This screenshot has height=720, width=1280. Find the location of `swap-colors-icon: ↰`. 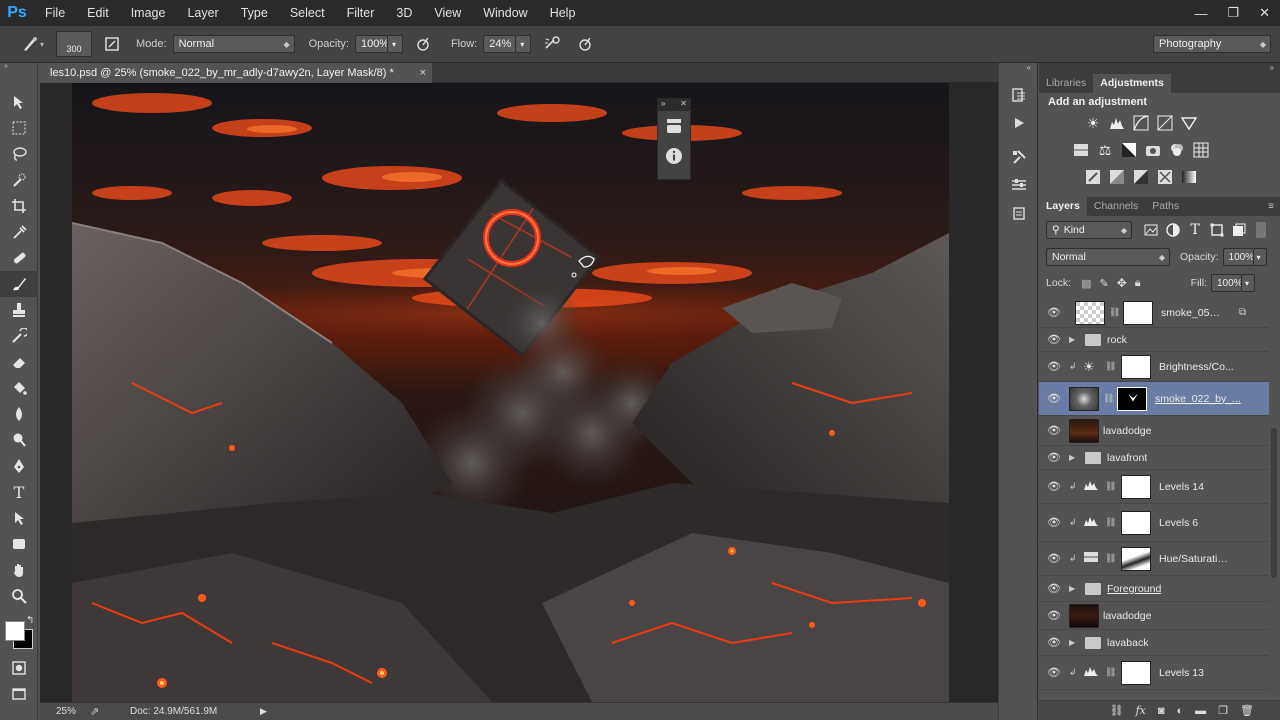

swap-colors-icon: ↰ is located at coordinates (30, 620).